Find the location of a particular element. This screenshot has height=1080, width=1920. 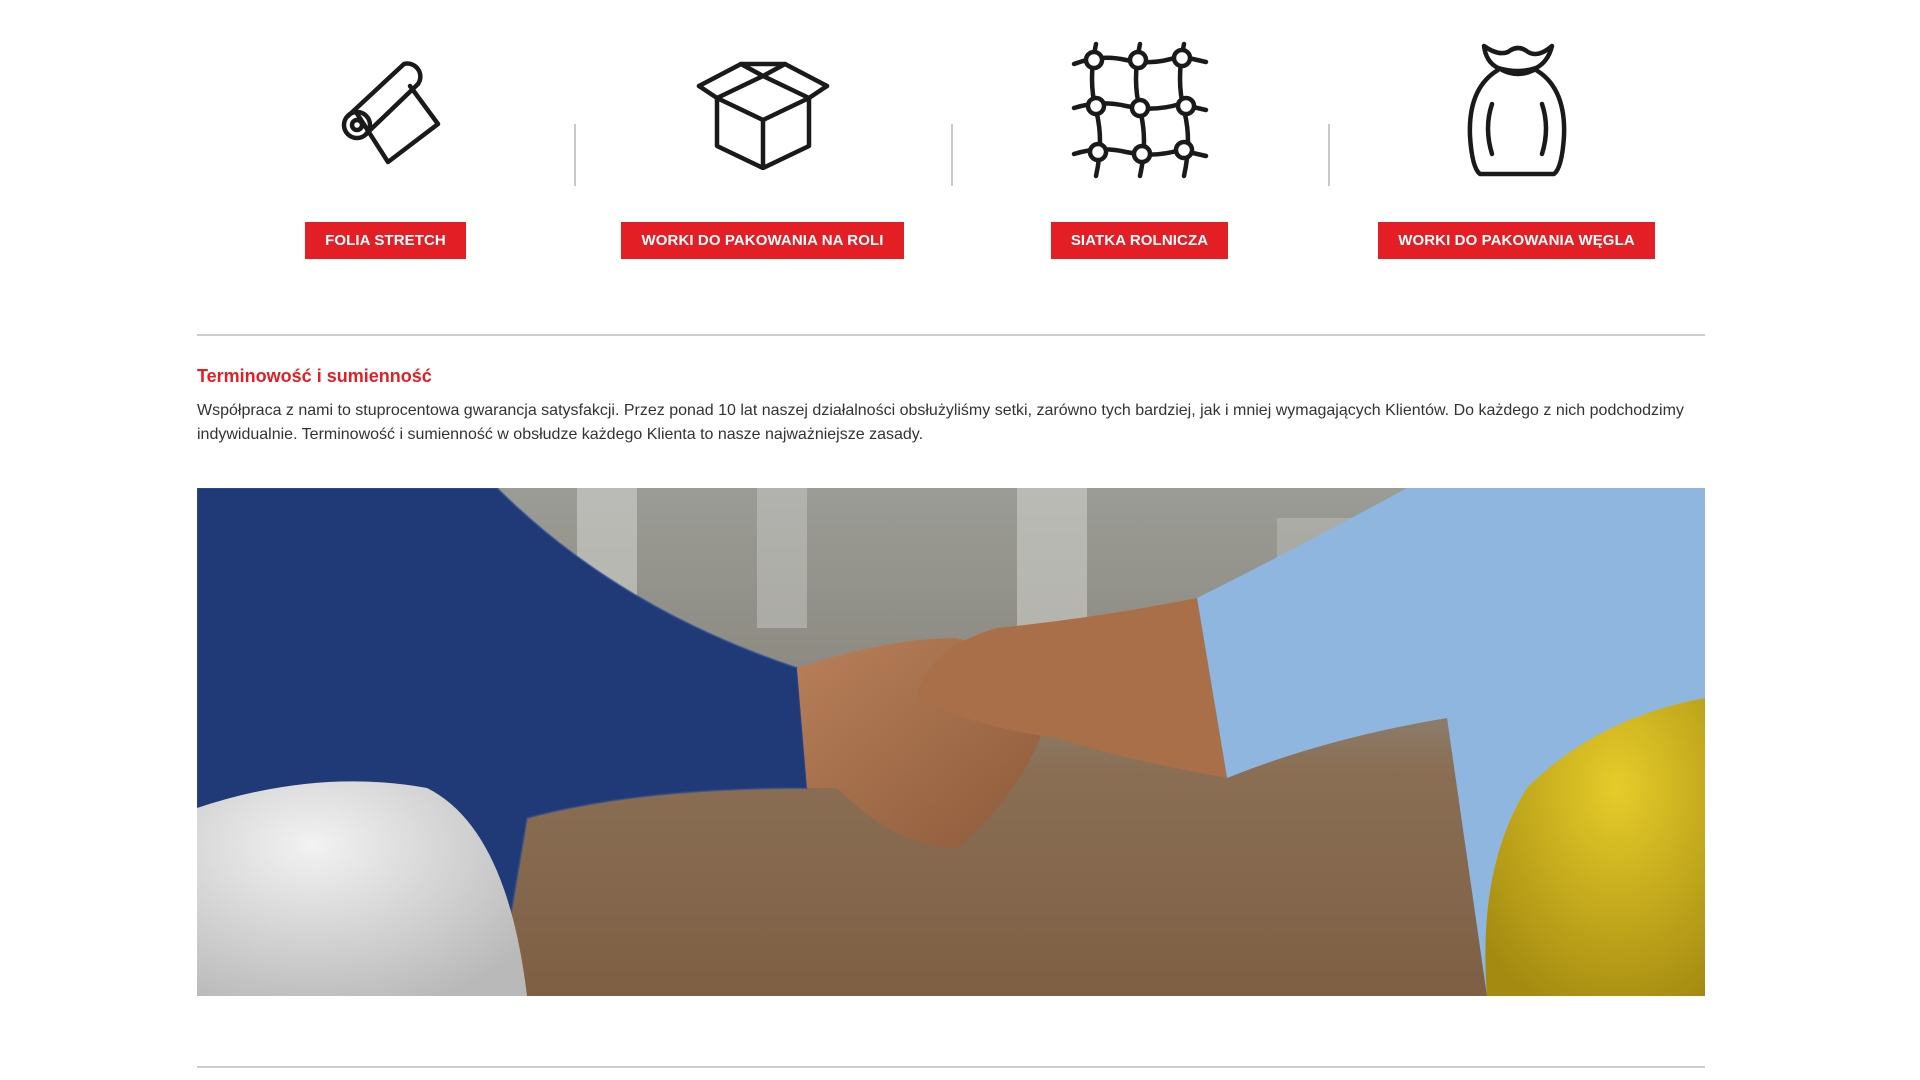

section-divider-bottom is located at coordinates (951, 1067).